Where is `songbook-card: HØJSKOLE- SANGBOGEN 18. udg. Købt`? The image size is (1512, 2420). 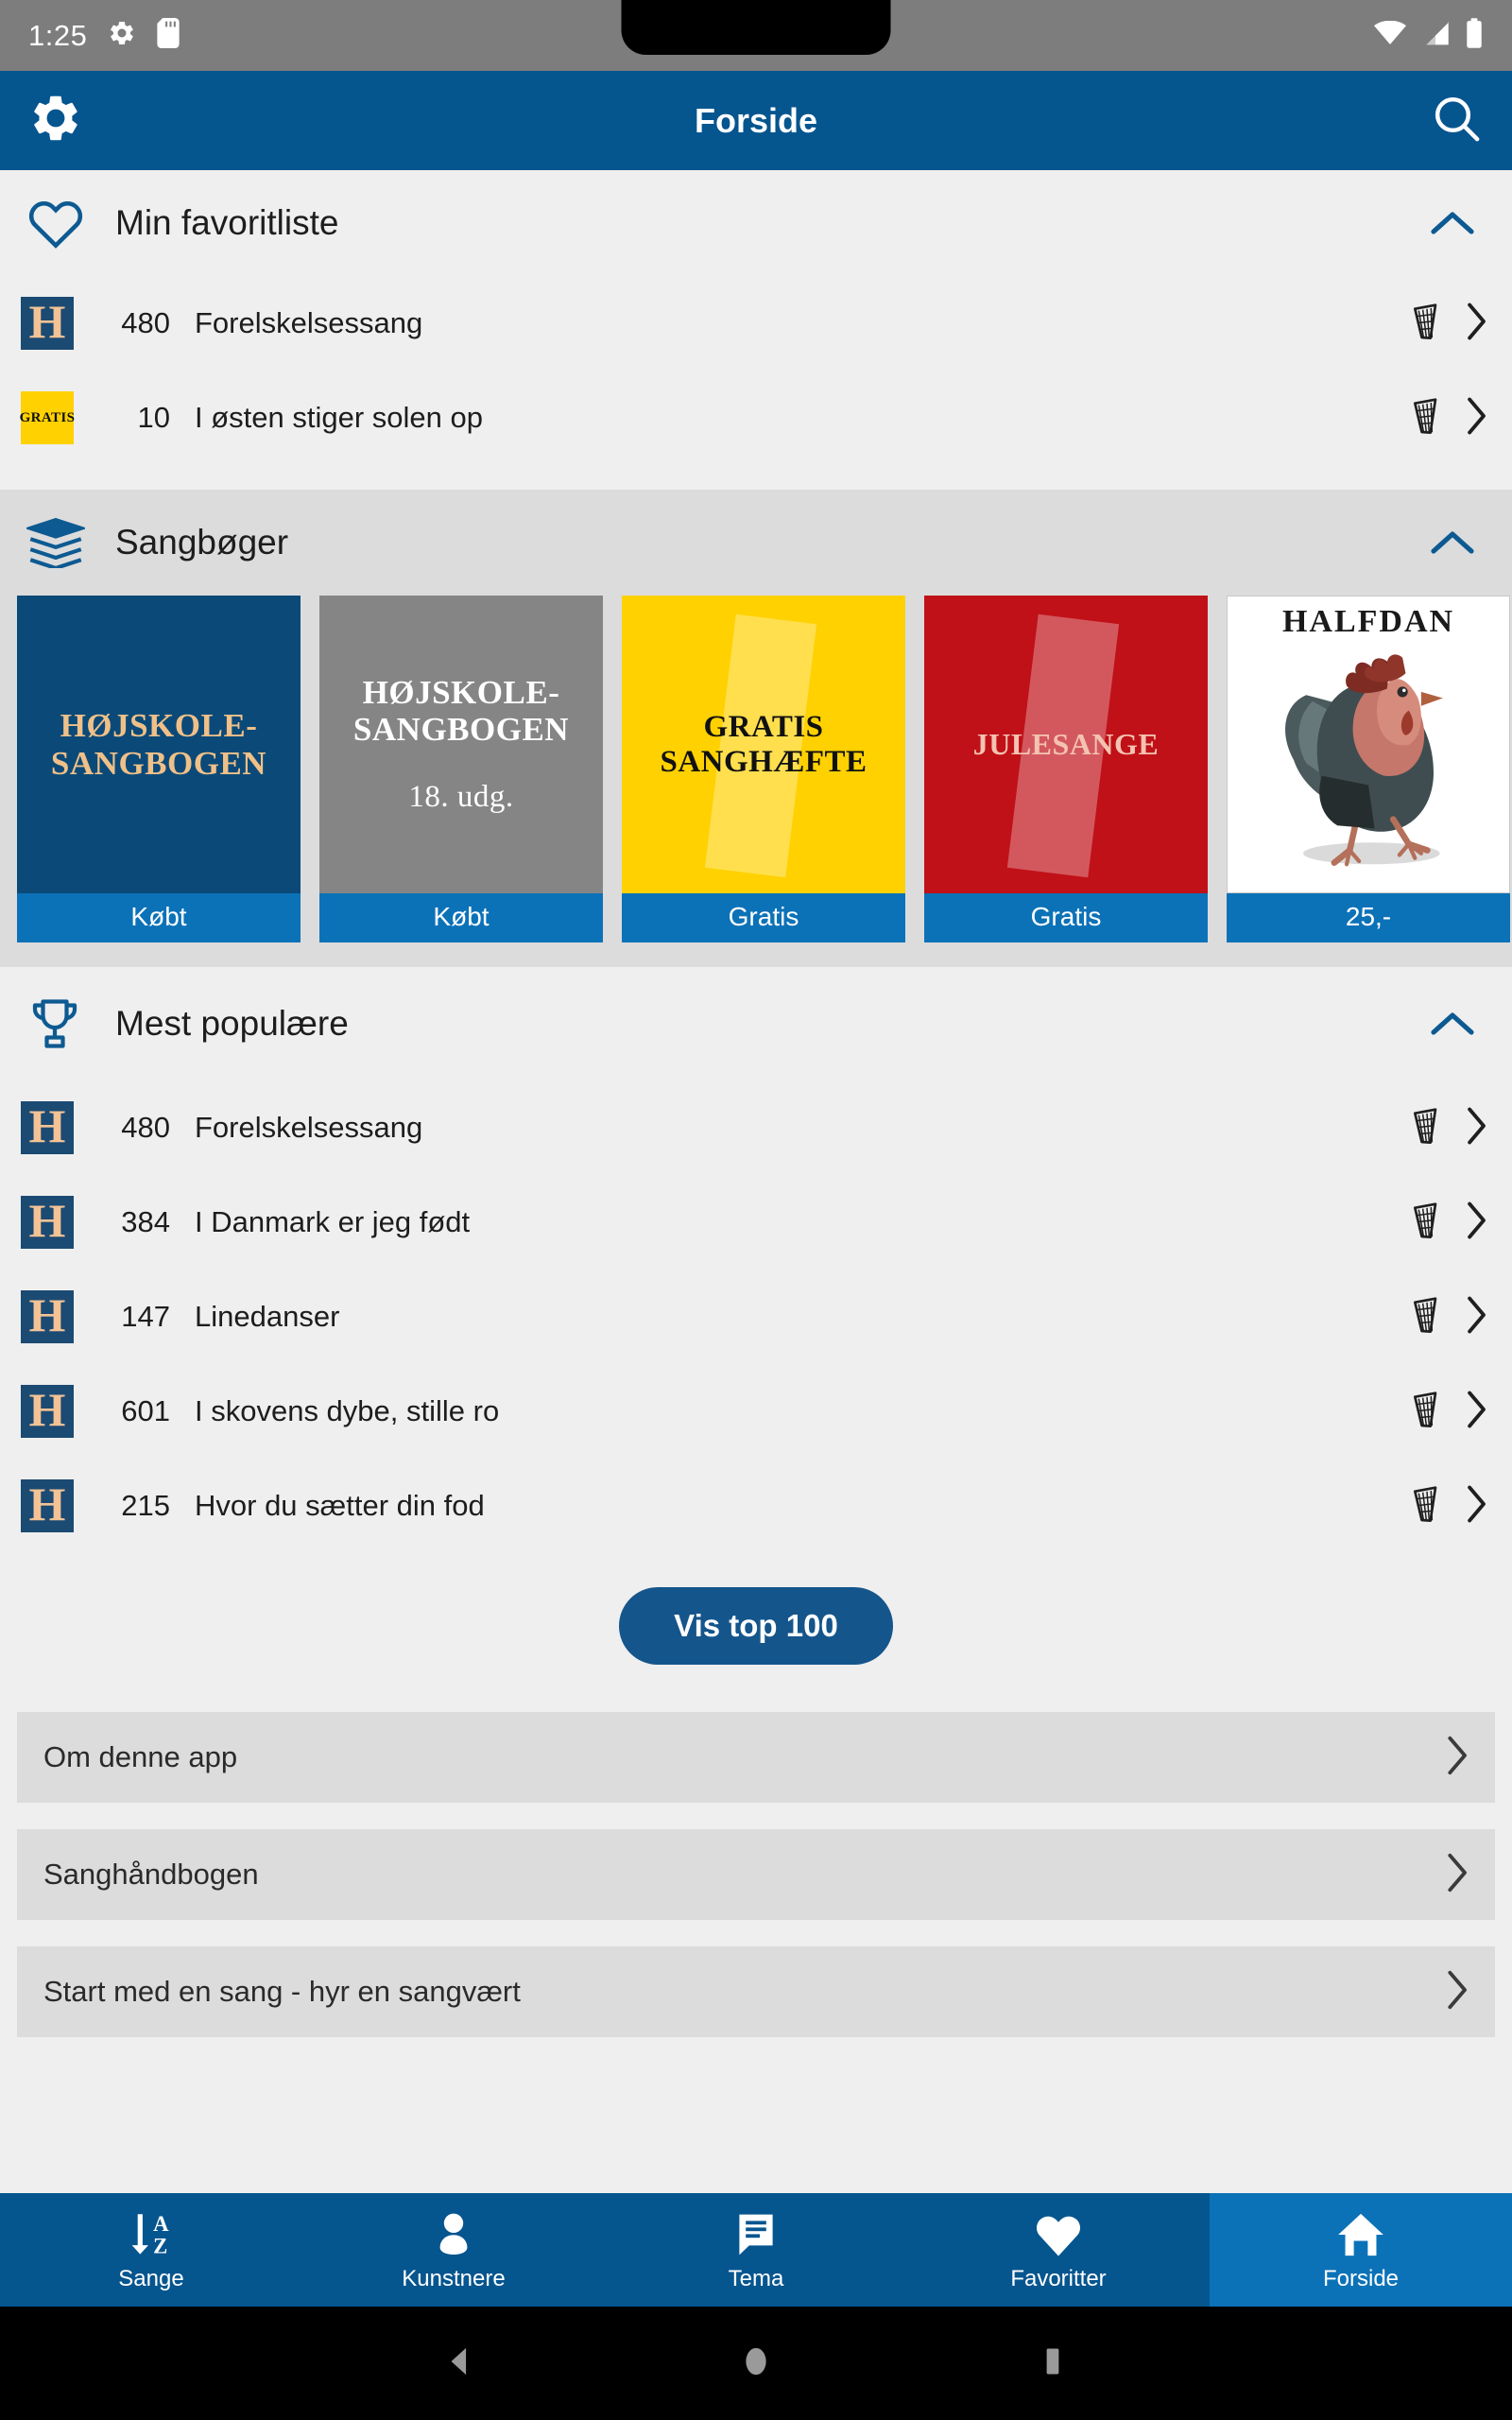
songbook-card: HØJSKOLE- SANGBOGEN 18. udg. Købt is located at coordinates (461, 769).